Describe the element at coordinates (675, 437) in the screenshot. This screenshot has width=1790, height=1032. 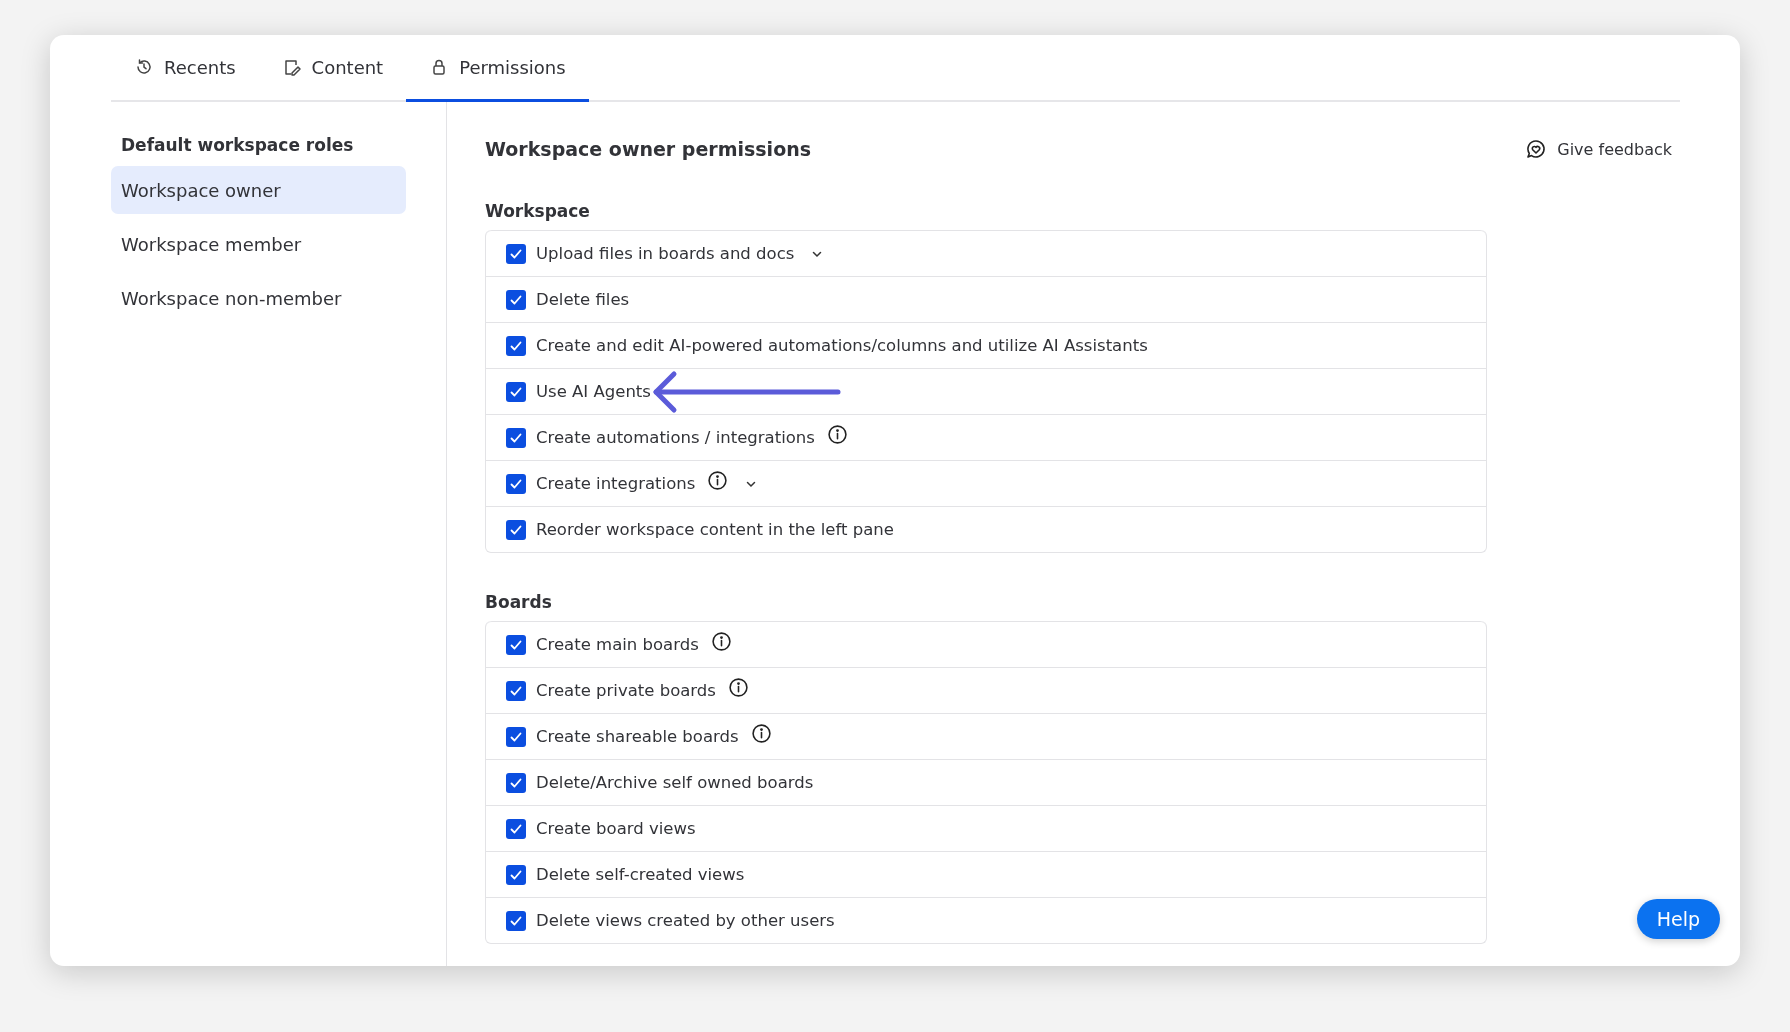
I see `permission-label: Create automations / integrations` at that location.